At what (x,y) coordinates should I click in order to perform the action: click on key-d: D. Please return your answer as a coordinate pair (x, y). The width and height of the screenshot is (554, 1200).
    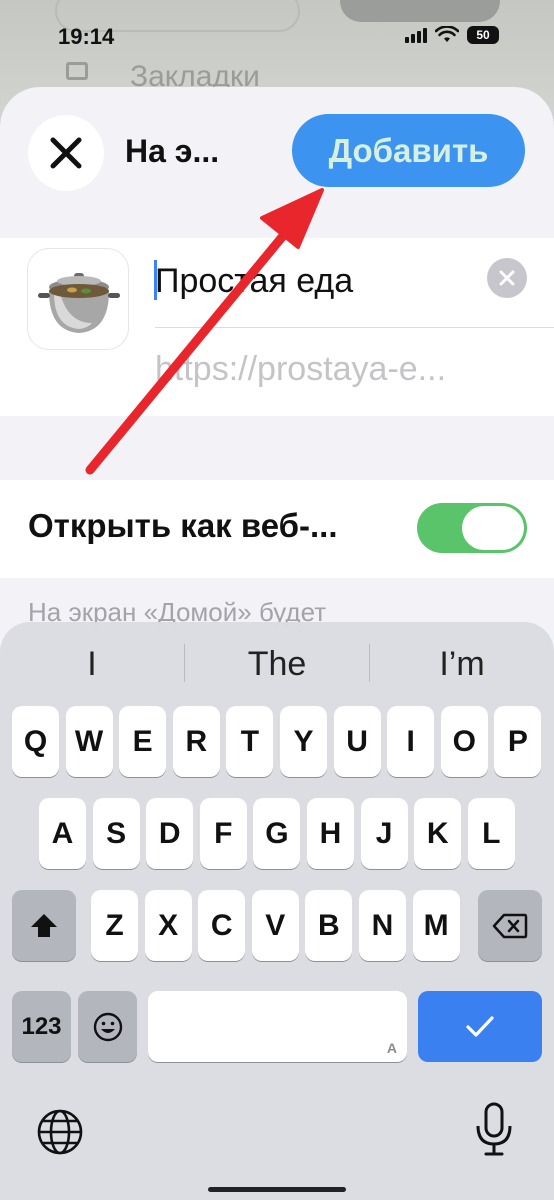
    Looking at the image, I should click on (170, 833).